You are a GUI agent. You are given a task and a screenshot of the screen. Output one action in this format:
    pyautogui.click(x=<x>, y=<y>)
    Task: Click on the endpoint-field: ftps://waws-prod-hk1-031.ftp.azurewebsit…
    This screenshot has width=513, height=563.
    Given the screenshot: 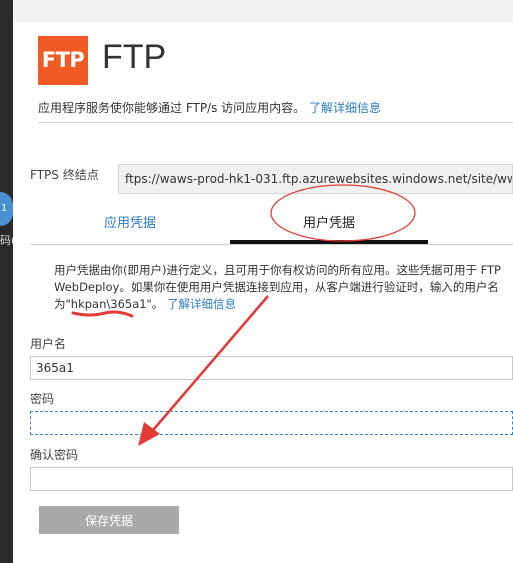 What is the action you would take?
    pyautogui.click(x=315, y=179)
    